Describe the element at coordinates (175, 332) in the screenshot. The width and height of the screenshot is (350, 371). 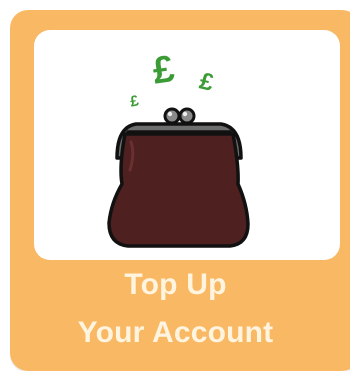
I see `card-title-line2: Your Account` at that location.